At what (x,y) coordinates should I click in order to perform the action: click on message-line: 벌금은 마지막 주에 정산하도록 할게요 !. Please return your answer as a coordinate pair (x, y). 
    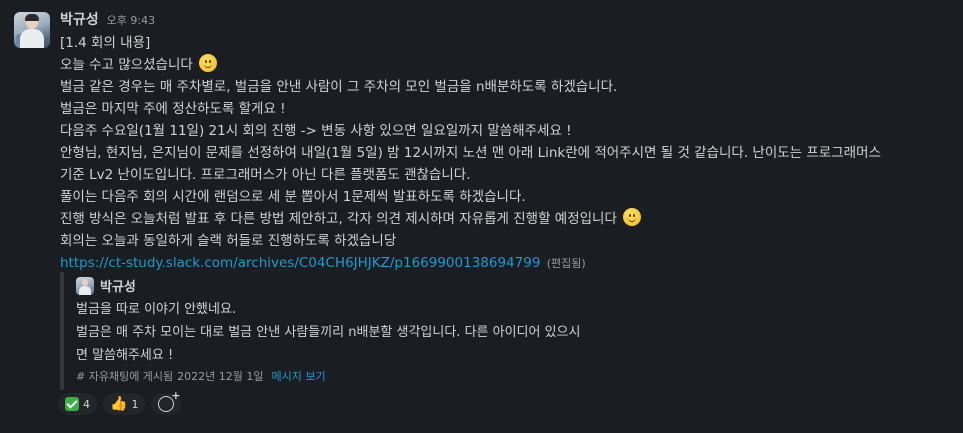
    Looking at the image, I should click on (173, 109).